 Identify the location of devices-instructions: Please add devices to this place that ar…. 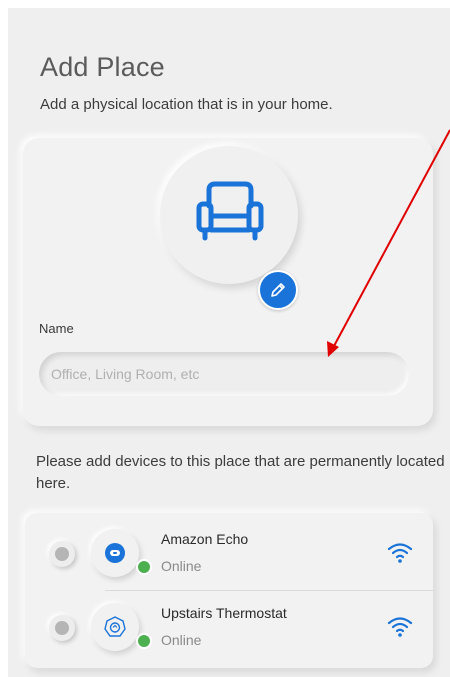
(240, 472).